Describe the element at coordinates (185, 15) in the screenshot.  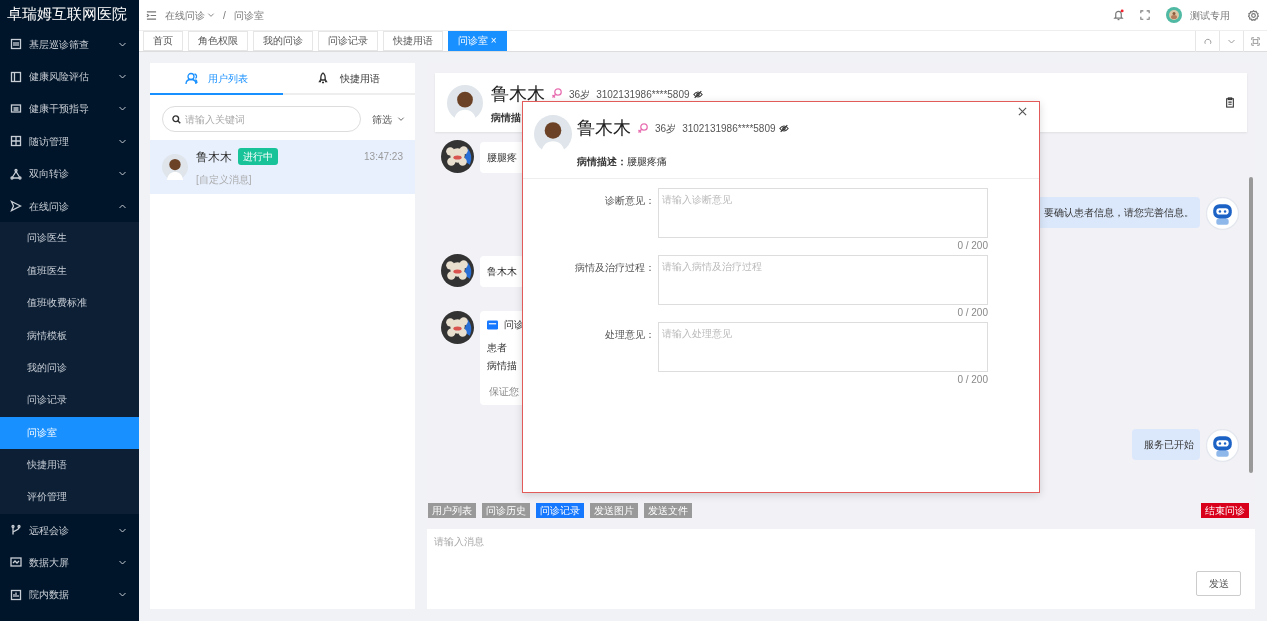
I see `breadcrumb-link: 在线问诊` at that location.